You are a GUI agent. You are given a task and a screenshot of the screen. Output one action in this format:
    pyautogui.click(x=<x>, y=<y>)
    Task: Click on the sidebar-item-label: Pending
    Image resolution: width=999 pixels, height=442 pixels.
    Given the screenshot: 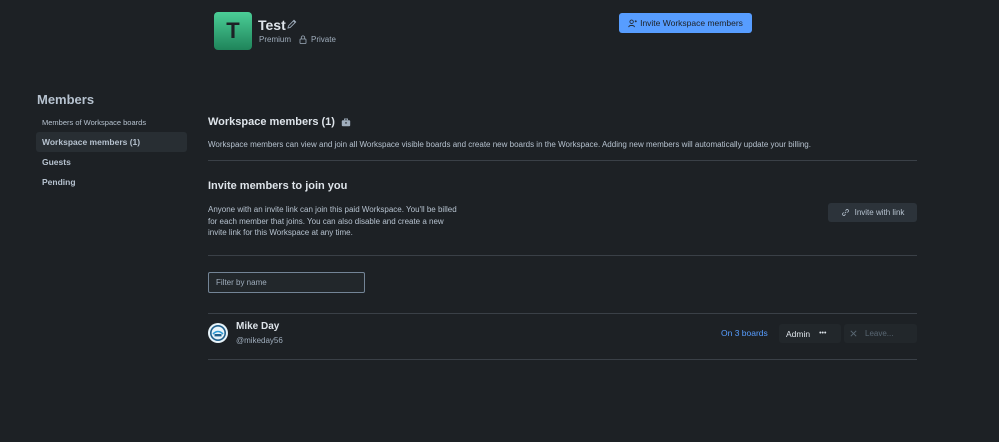 What is the action you would take?
    pyautogui.click(x=59, y=182)
    